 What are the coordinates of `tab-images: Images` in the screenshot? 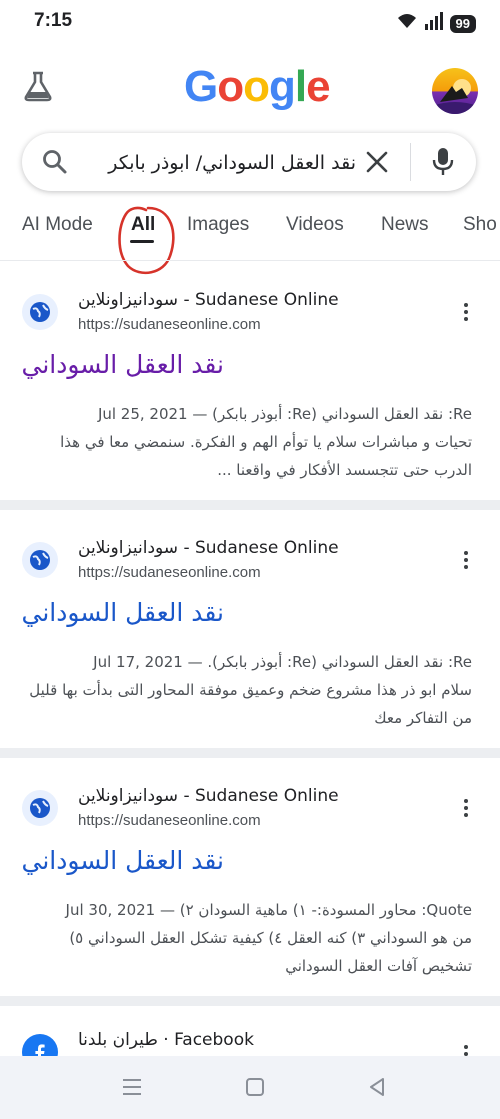 It's located at (218, 225).